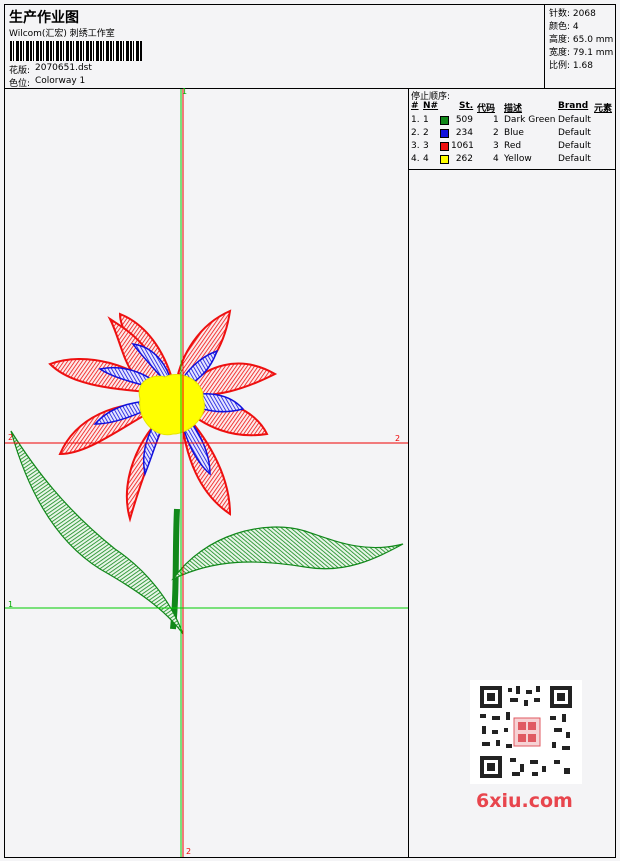 This screenshot has height=861, width=620. I want to click on green-guide-left-label: 1, so click(11, 604).